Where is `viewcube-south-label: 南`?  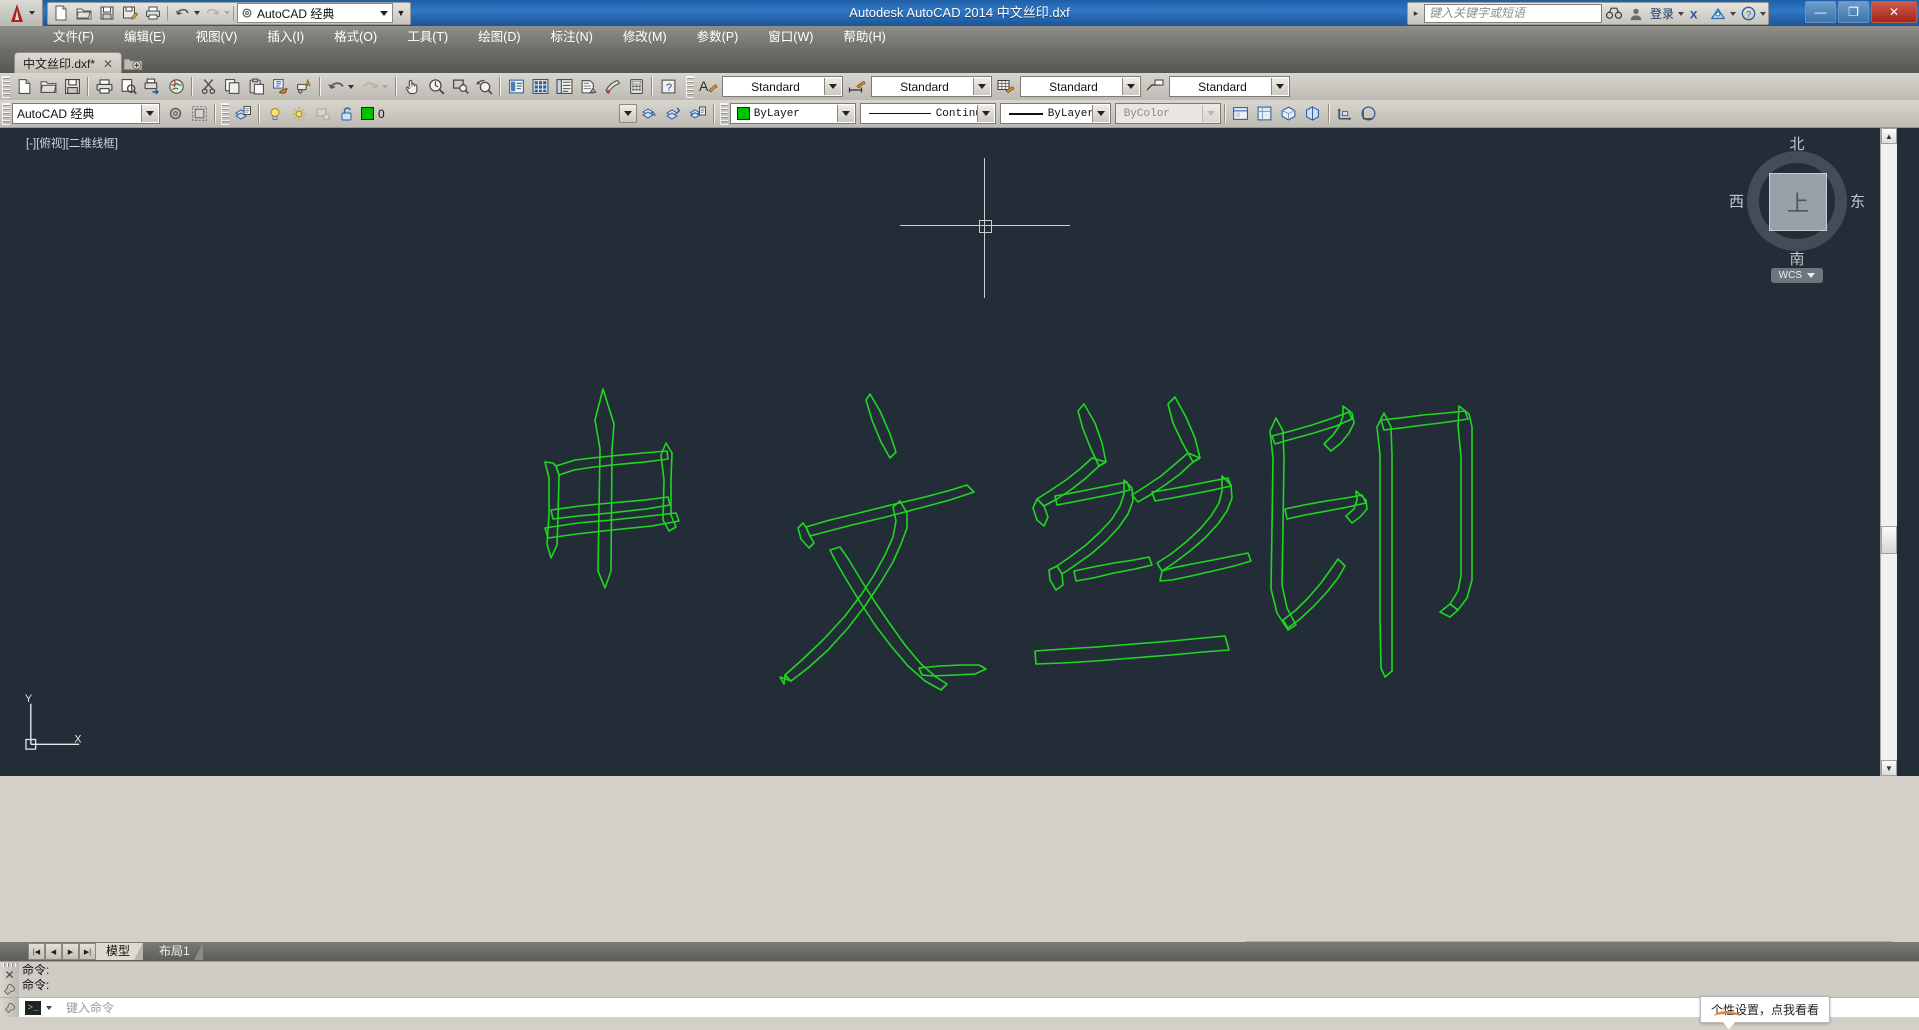
viewcube-south-label: 南 is located at coordinates (1796, 258).